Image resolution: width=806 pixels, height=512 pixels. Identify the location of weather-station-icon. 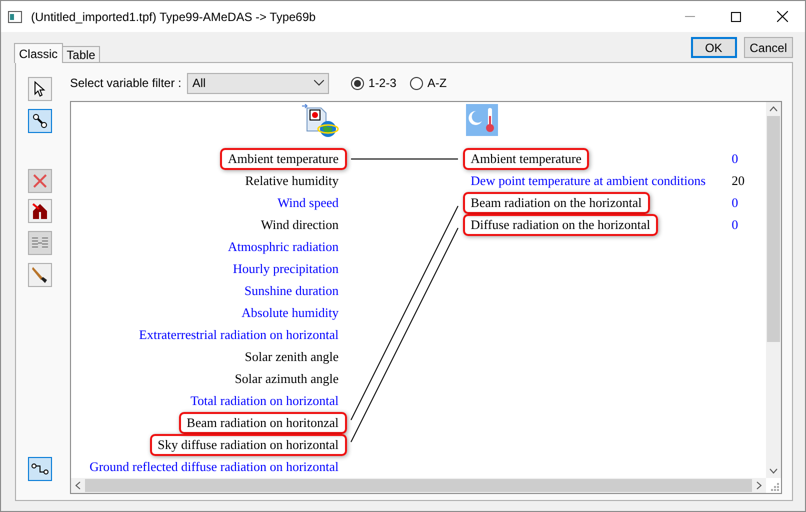
(482, 120).